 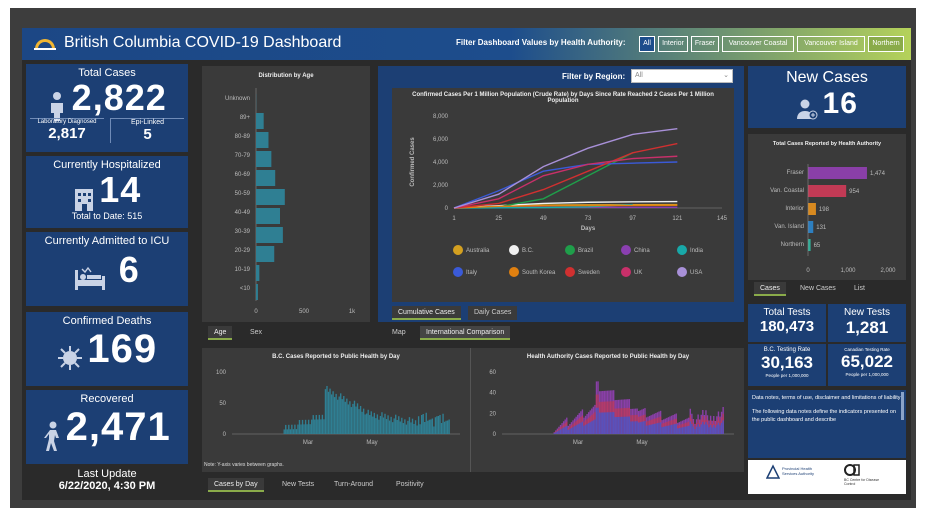 What do you see at coordinates (119, 97) in the screenshot?
I see `total-cases-value: 2,822` at bounding box center [119, 97].